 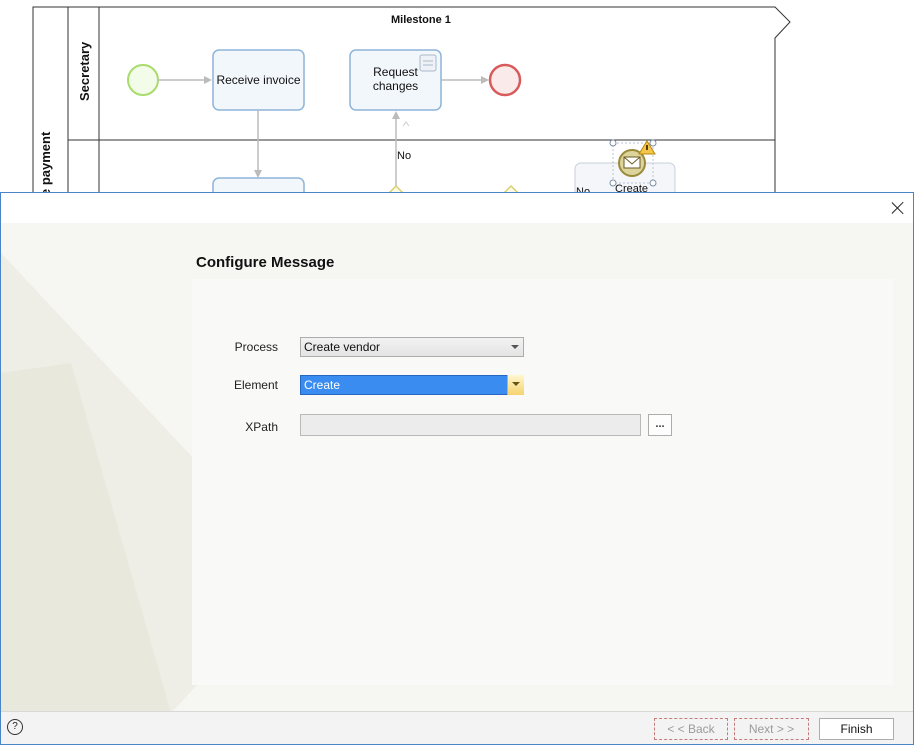 What do you see at coordinates (457, 727) in the screenshot?
I see `dialog-footer: ? < < Back Next > > Finish` at bounding box center [457, 727].